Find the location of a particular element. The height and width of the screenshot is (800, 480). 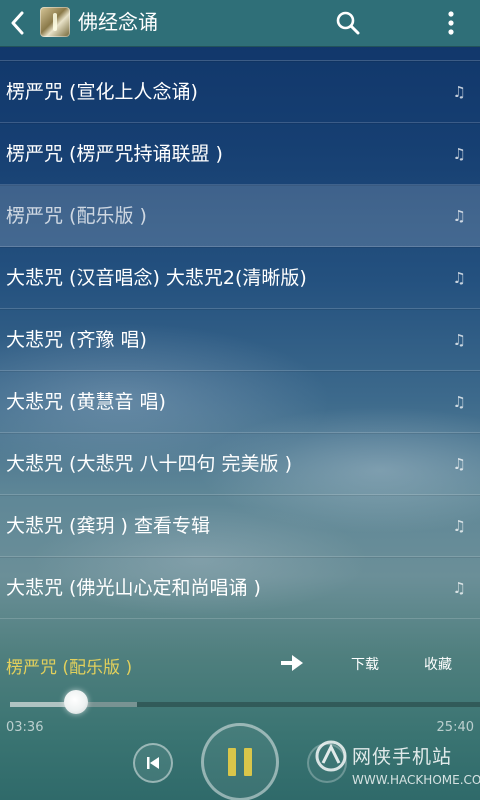

list-item: 大悲咒 (汉音唱念) 大悲咒2(清晰版) ♫ is located at coordinates (240, 278).